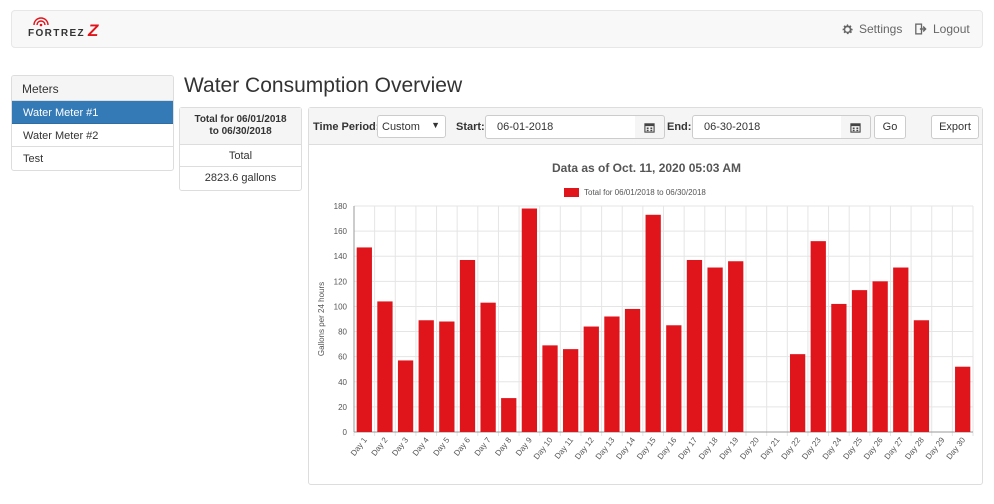  What do you see at coordinates (240, 119) in the screenshot?
I see `totals-heading-line1: Total for 06/01/2018` at bounding box center [240, 119].